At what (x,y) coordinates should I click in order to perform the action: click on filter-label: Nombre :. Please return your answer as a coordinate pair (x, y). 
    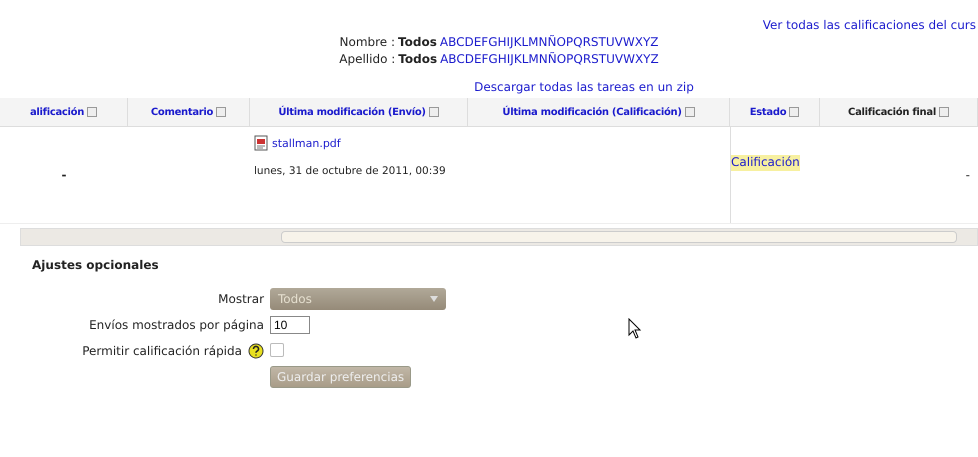
    Looking at the image, I should click on (368, 42).